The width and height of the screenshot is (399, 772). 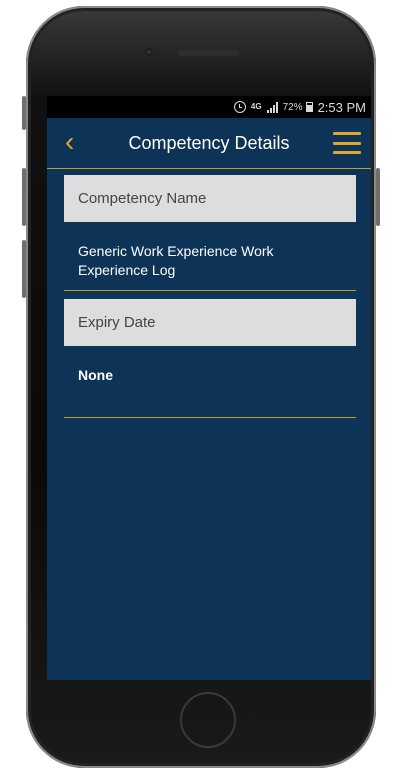 What do you see at coordinates (210, 322) in the screenshot?
I see `expiry-date-header: Expiry Date` at bounding box center [210, 322].